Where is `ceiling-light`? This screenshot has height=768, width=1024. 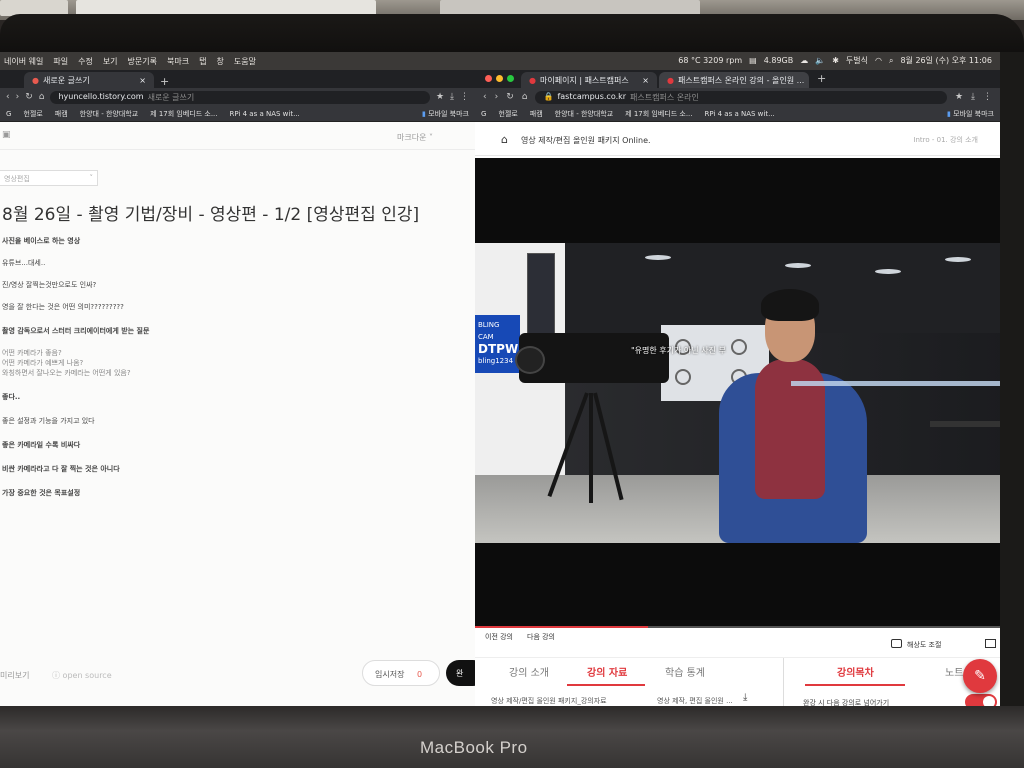 ceiling-light is located at coordinates (798, 265).